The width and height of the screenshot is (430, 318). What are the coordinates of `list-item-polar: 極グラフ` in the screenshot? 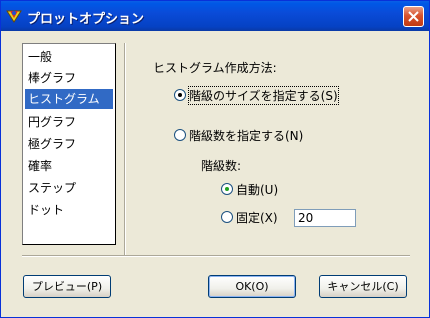 It's located at (69, 144).